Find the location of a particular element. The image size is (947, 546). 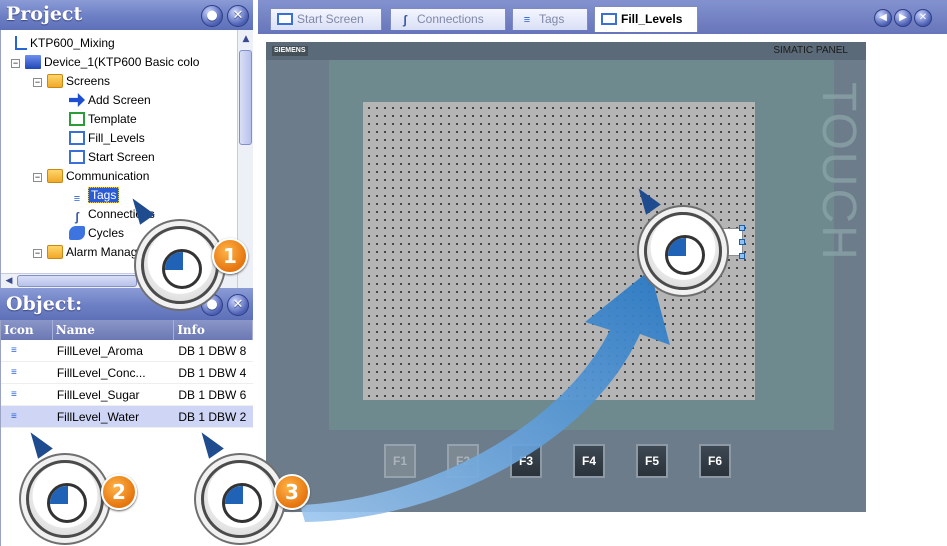

tree-item-label: Template is located at coordinates (112, 119).